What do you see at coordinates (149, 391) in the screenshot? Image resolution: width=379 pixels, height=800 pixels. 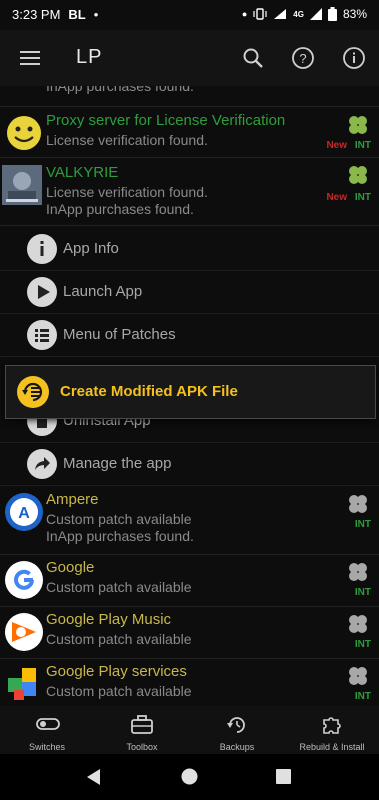 I see `popup-label: Create Modified APK File` at bounding box center [149, 391].